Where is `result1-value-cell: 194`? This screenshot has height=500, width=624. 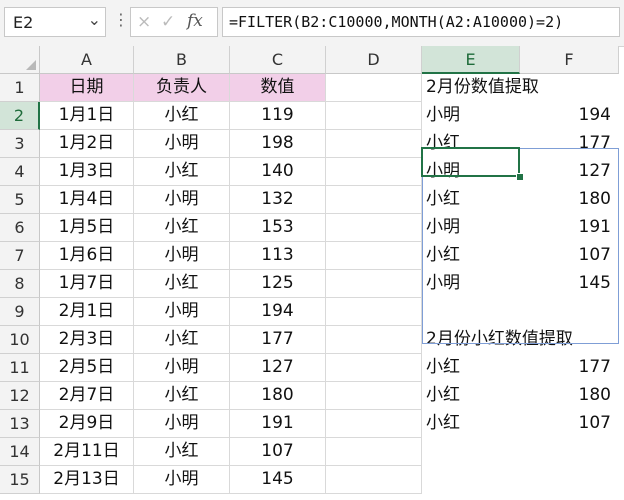 result1-value-cell: 194 is located at coordinates (569, 116).